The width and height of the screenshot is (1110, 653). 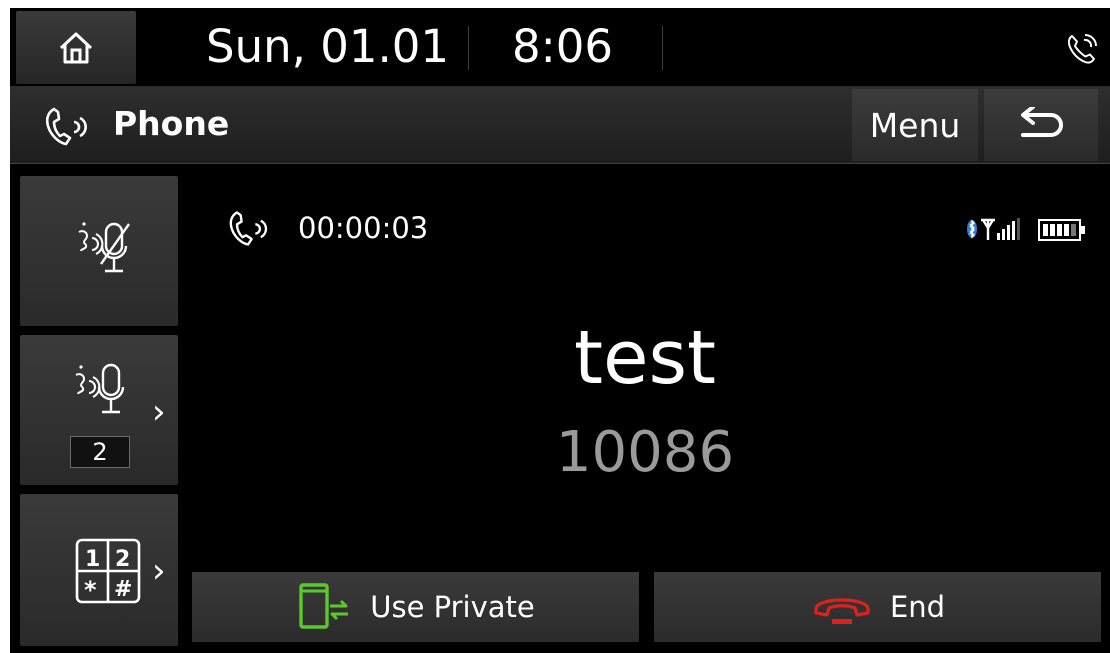 I want to click on keypad-button: 1 2 * # ›, so click(x=99, y=570).